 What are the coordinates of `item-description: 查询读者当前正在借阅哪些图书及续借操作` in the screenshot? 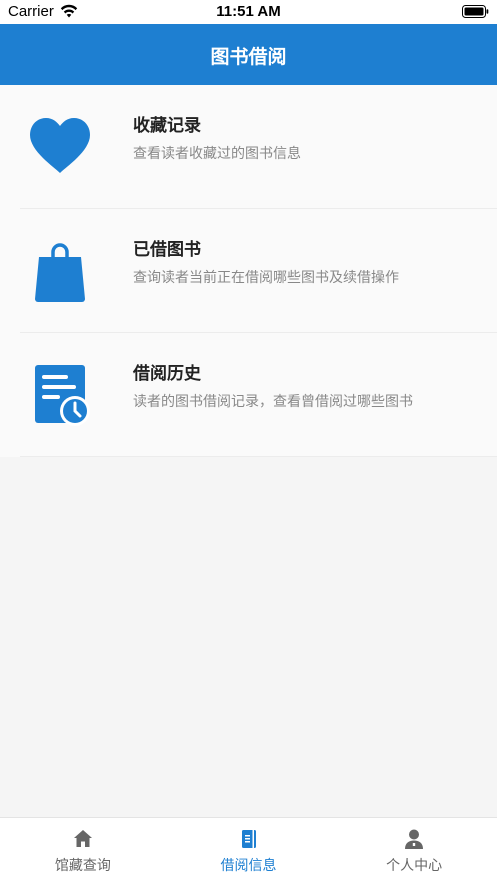 It's located at (266, 278).